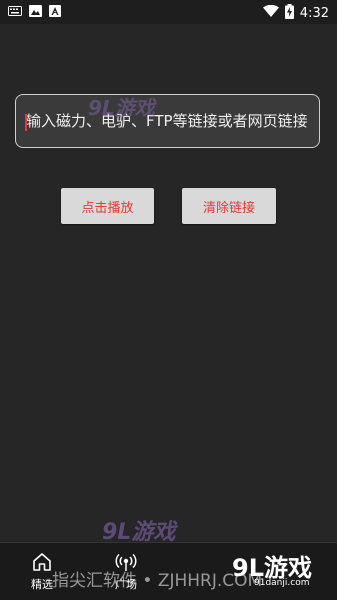 The width and height of the screenshot is (337, 600). What do you see at coordinates (295, 13) in the screenshot?
I see `status-system-icons: 4:32` at bounding box center [295, 13].